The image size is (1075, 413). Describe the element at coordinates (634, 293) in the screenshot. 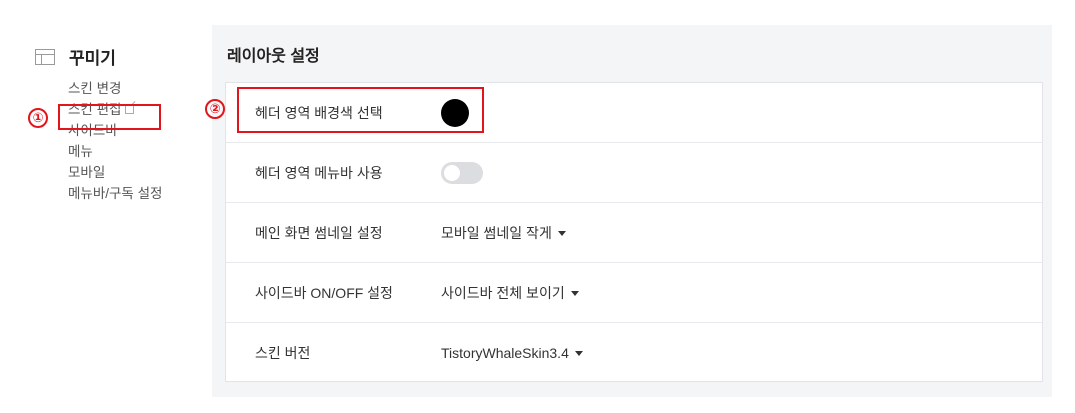

I see `setting-row-sidebar-onoff: 사이드바 ON/OFF 설정 사이드바 전체 보이기` at that location.